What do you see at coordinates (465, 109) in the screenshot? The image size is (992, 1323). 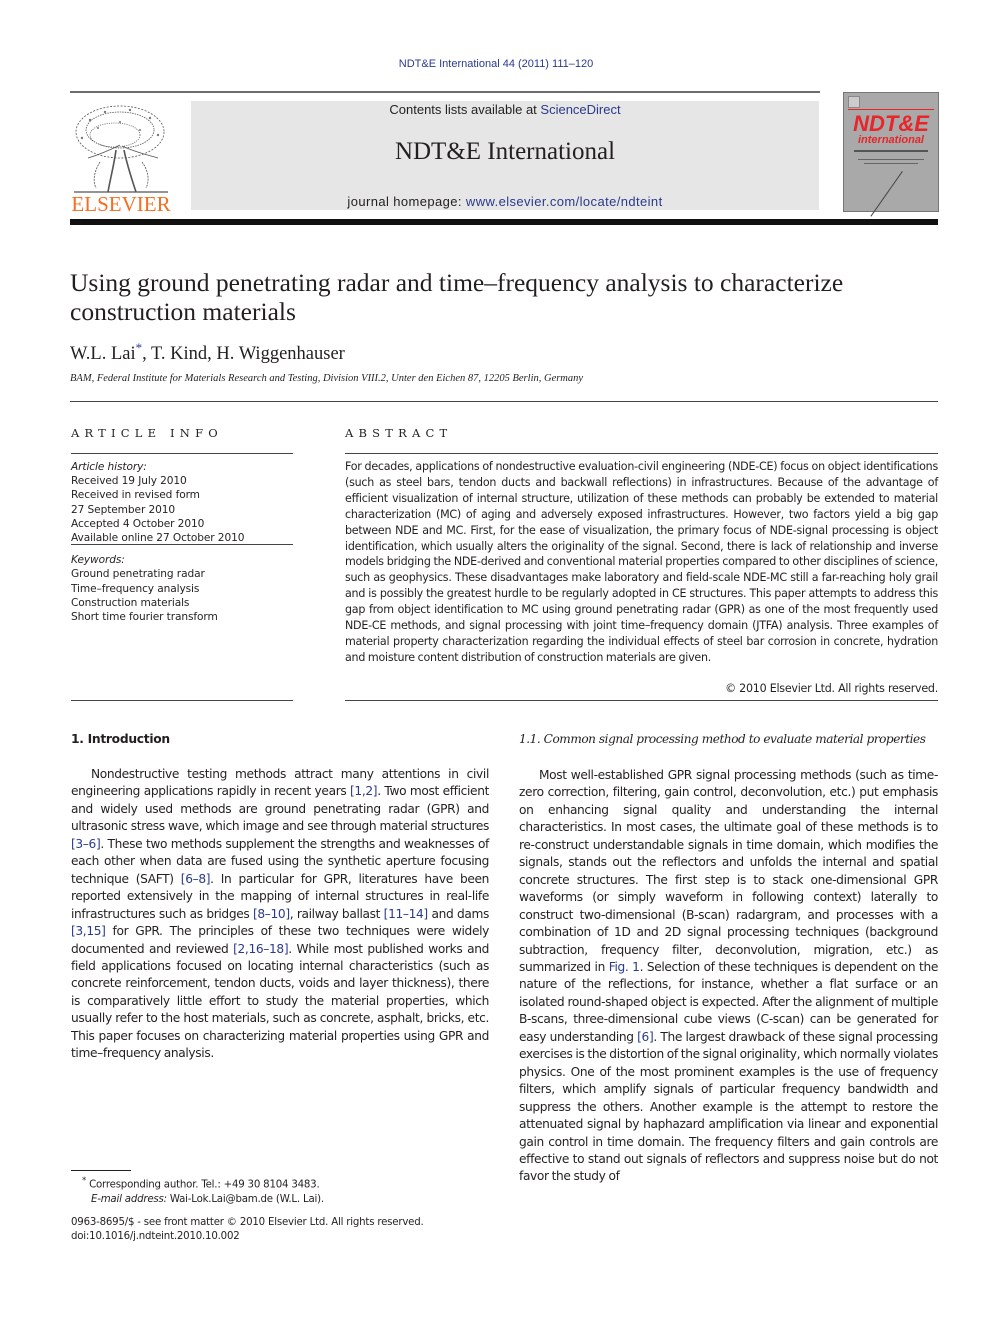 I see `contents-prefix: Contents lists available at` at bounding box center [465, 109].